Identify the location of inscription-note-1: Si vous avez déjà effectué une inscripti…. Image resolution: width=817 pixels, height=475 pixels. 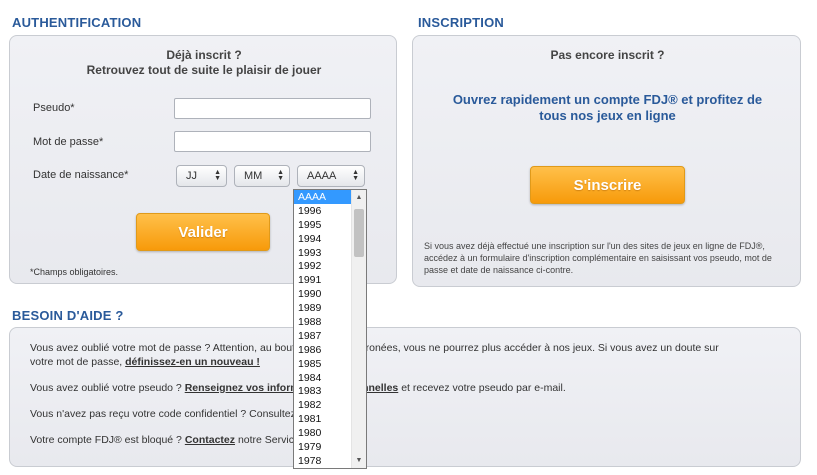
(594, 246).